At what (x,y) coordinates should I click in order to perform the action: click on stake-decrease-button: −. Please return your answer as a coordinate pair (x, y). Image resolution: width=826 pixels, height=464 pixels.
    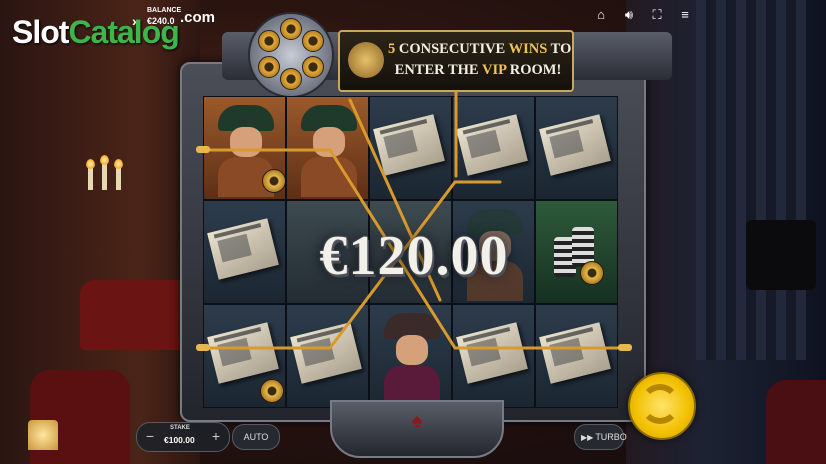
    Looking at the image, I should click on (150, 436).